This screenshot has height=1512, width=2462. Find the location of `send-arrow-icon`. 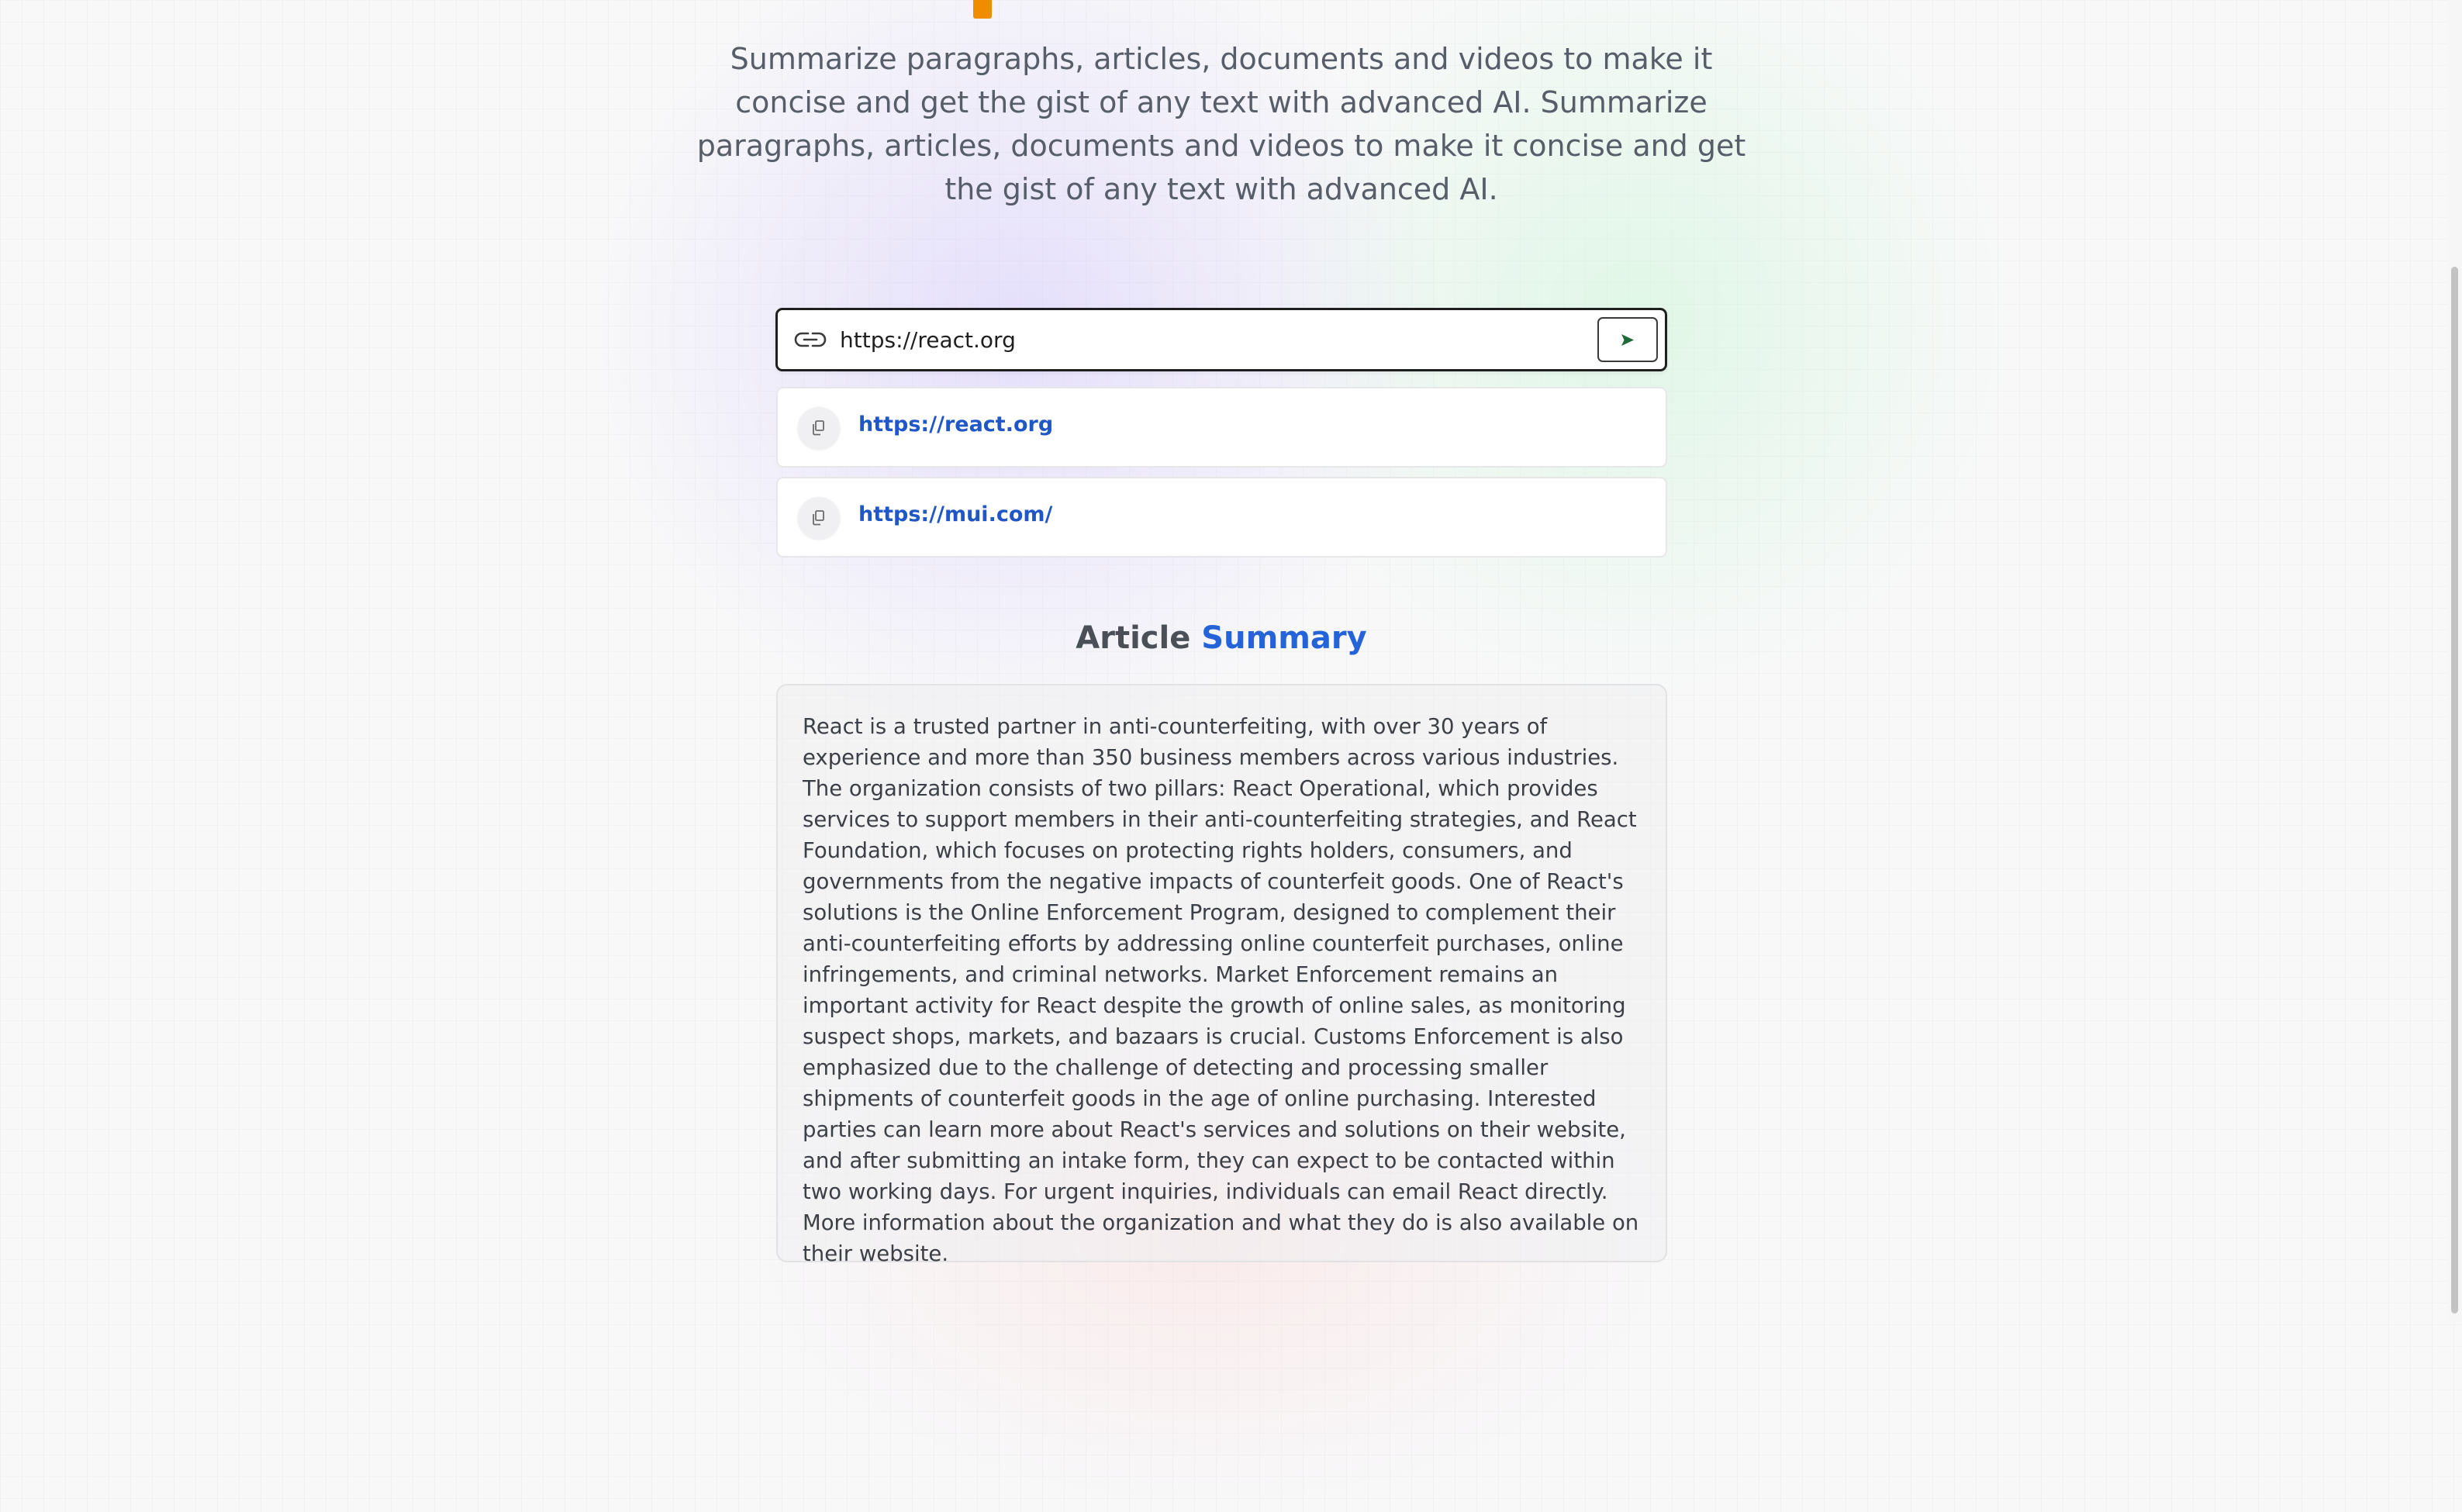

send-arrow-icon is located at coordinates (1627, 340).